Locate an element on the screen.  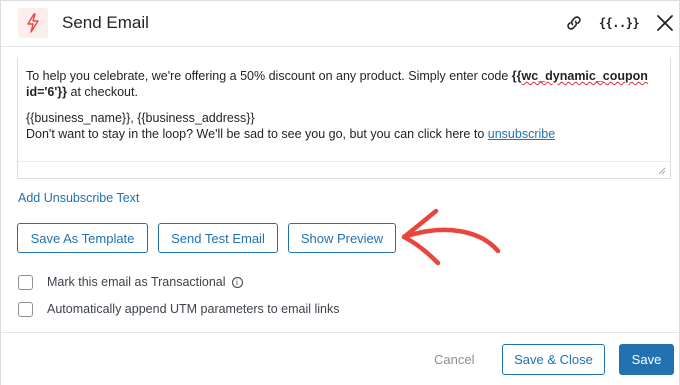
utm-checkbox is located at coordinates (25, 309).